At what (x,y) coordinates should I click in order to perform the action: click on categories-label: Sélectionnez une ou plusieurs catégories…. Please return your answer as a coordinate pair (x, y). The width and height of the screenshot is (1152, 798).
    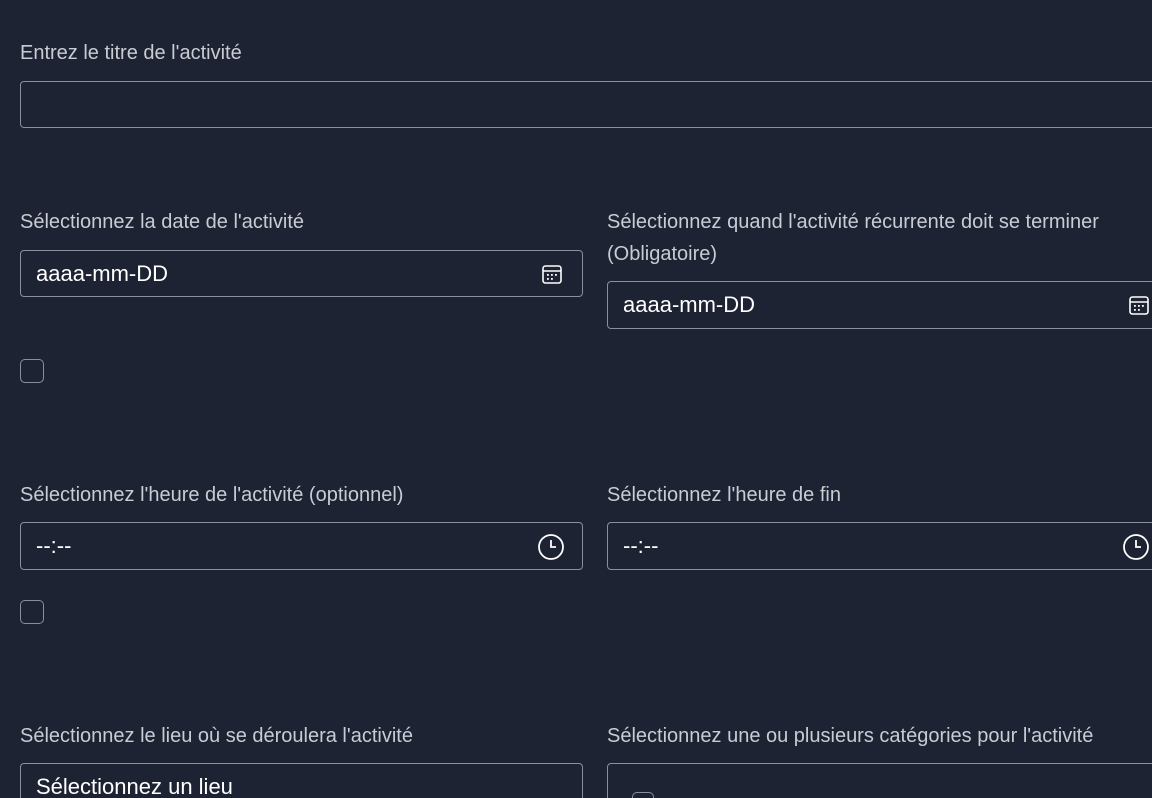
    Looking at the image, I should click on (850, 736).